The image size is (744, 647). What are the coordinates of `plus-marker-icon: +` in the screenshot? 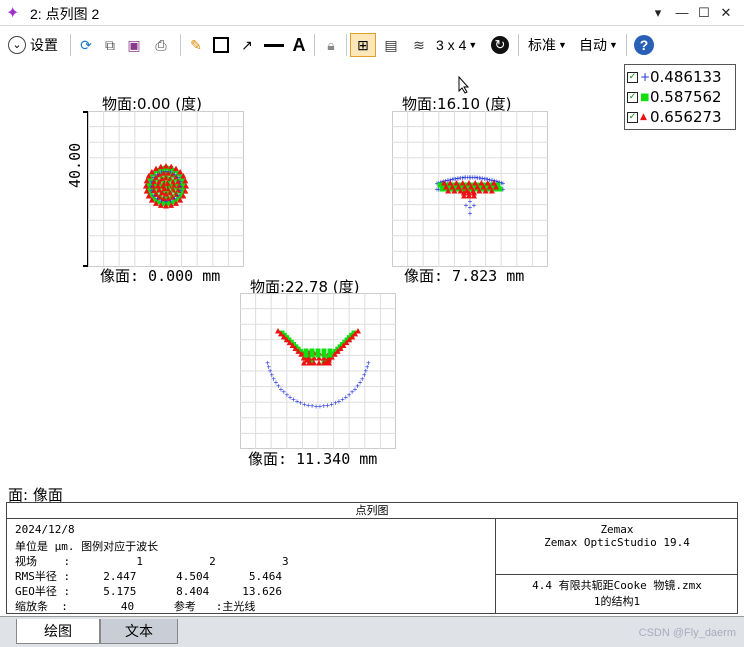 It's located at (645, 77).